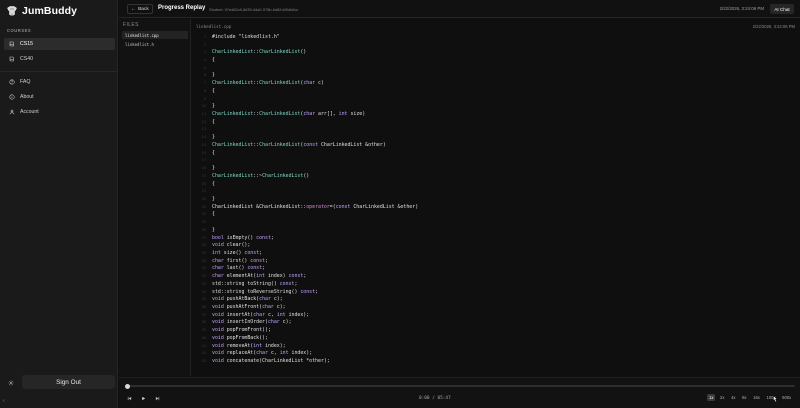  Describe the element at coordinates (129, 398) in the screenshot. I see `skip-back-button` at that location.